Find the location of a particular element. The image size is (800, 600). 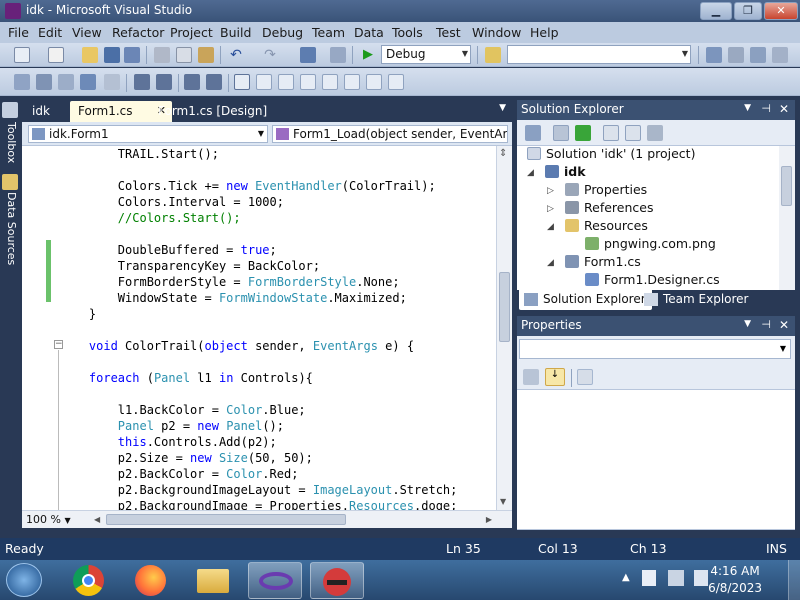

save-icon is located at coordinates (112, 55).